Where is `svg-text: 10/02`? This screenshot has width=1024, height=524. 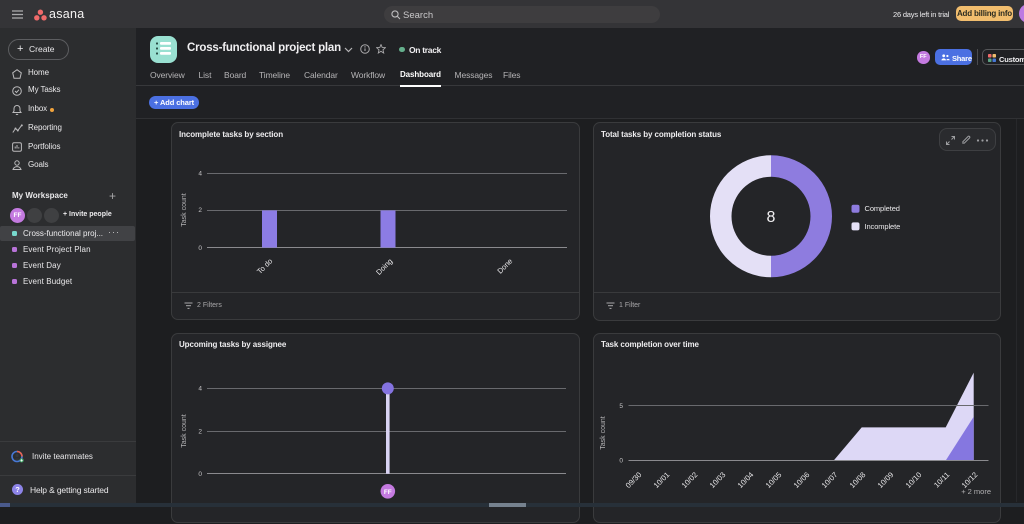
svg-text: 10/02 is located at coordinates (690, 480).